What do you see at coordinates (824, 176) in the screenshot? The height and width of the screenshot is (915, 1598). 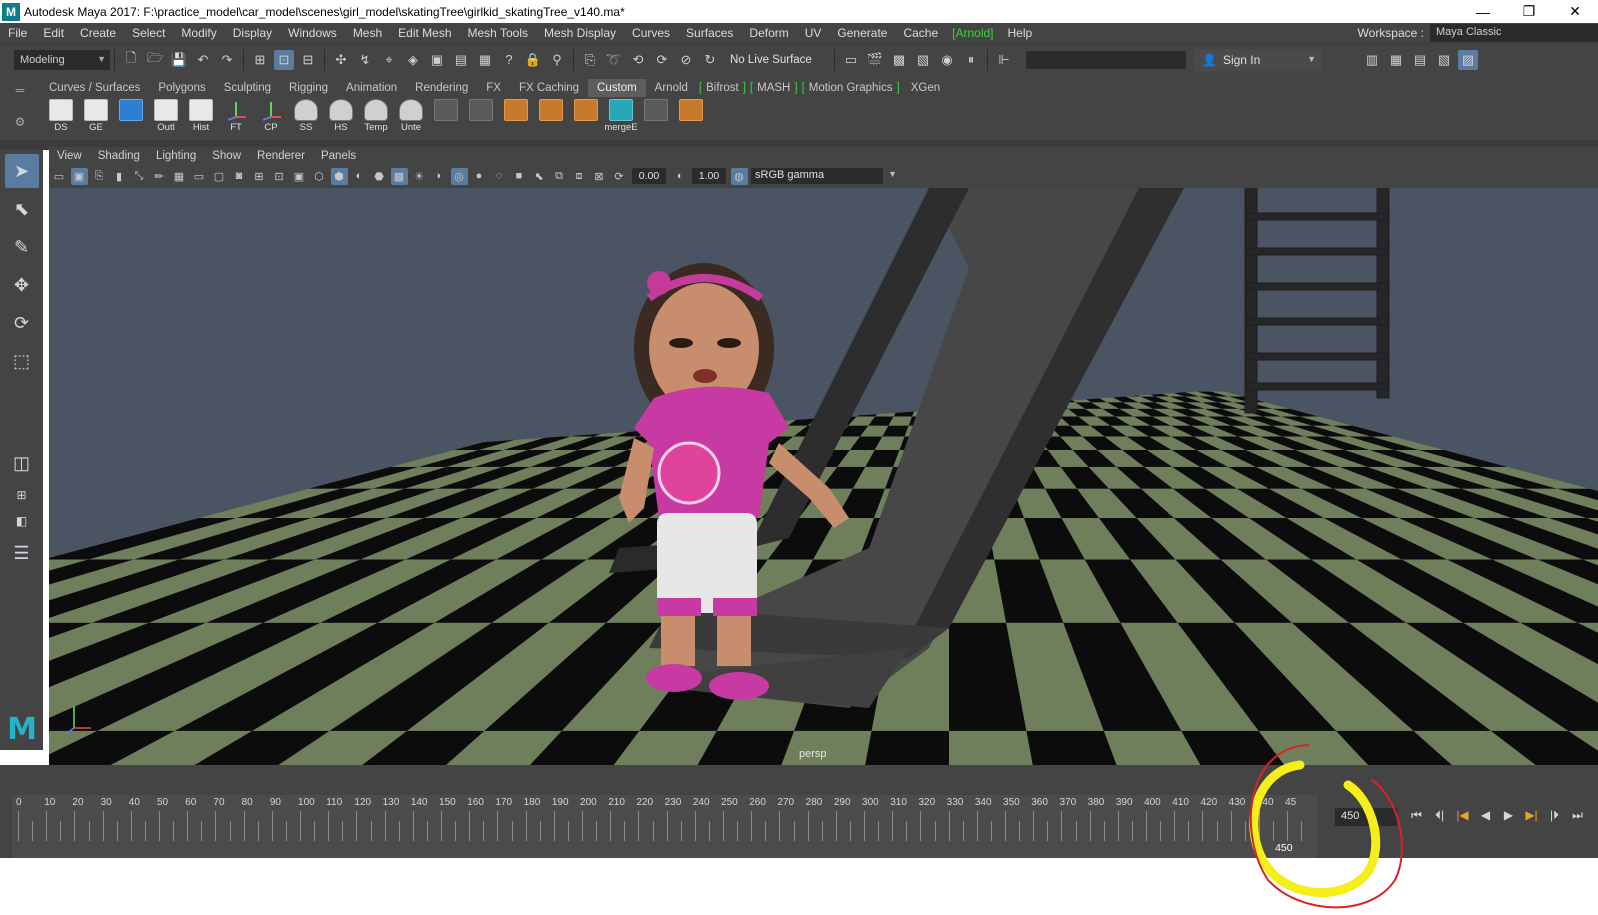 I see `view-transform-dropdown: sRGB gamma ▼` at bounding box center [824, 176].